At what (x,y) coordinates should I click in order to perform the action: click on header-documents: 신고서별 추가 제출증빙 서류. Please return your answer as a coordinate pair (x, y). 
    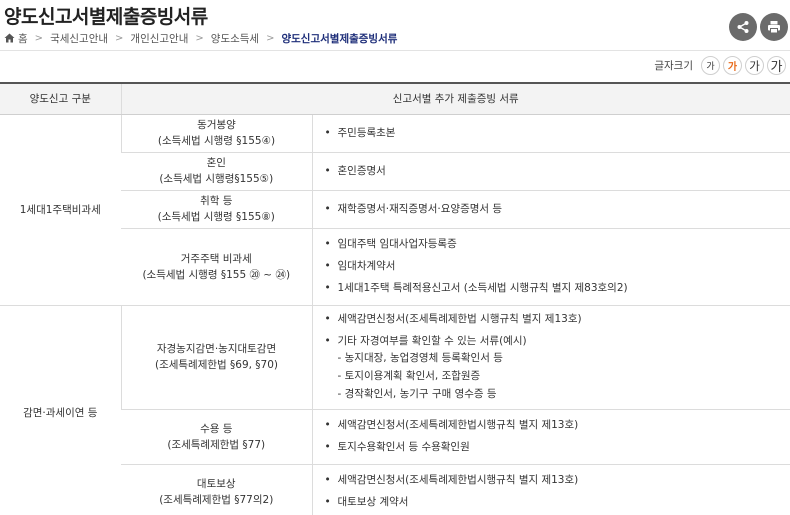
    Looking at the image, I should click on (455, 98).